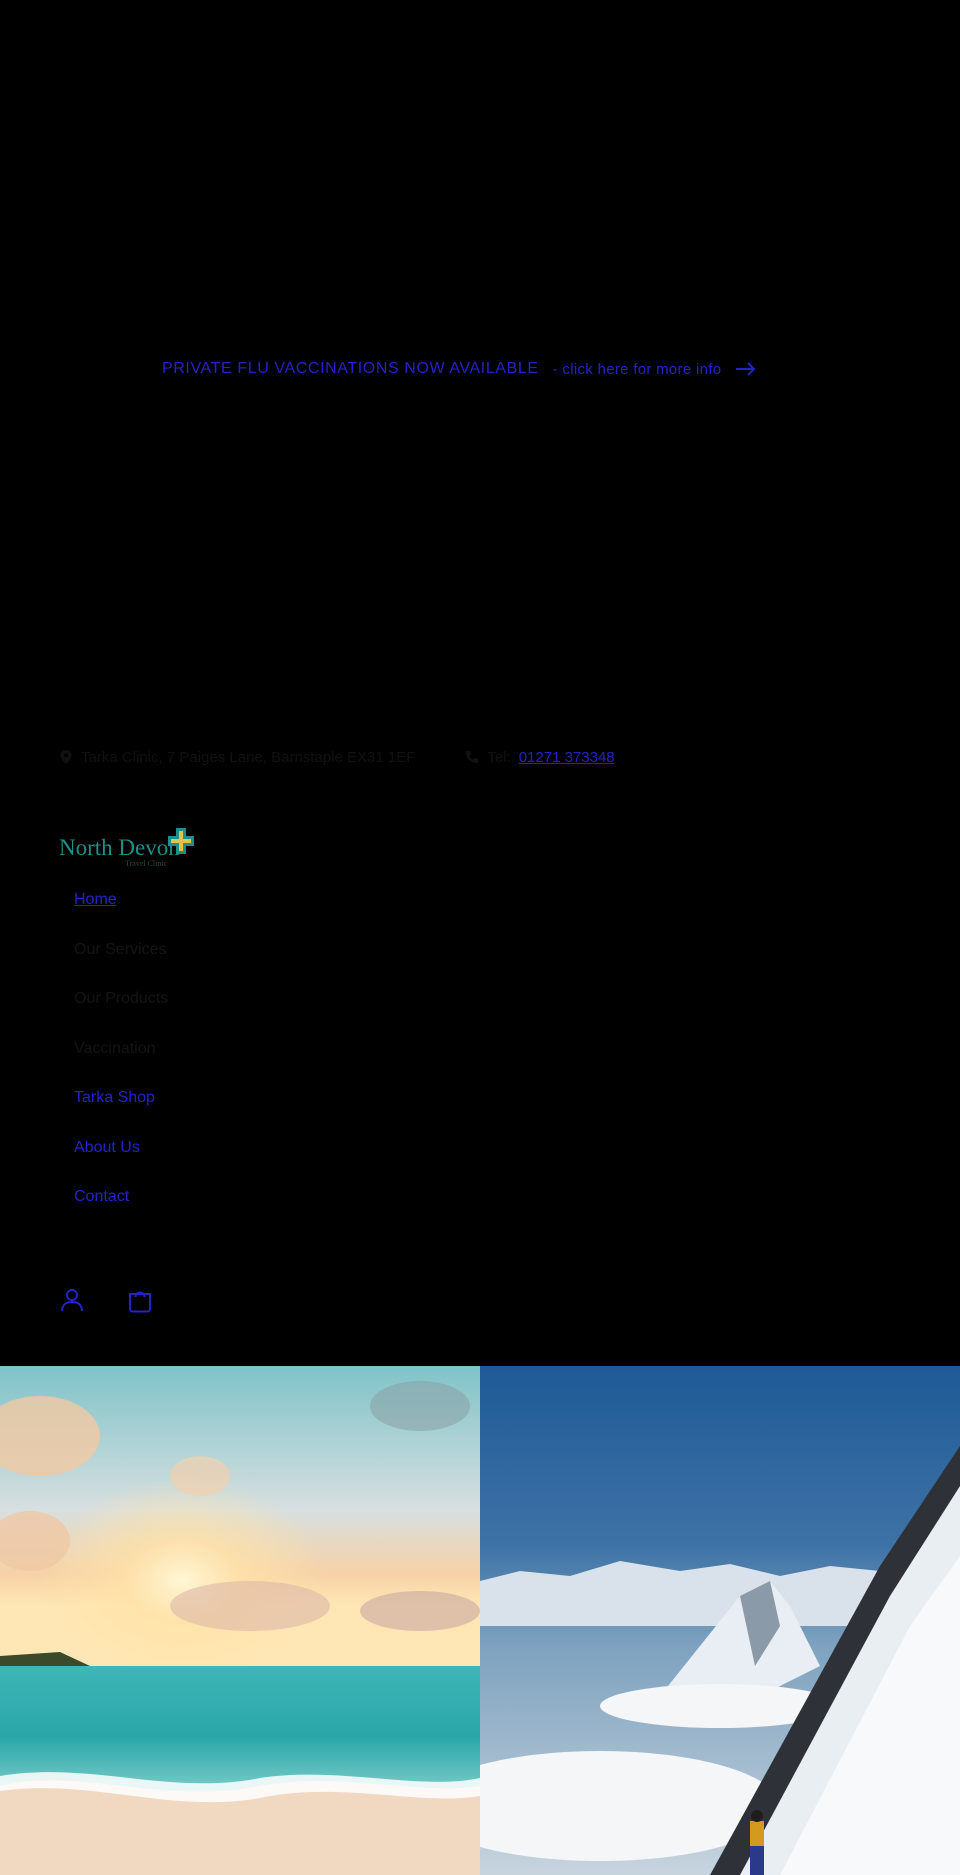 The image size is (960, 1875). I want to click on phone-icon, so click(472, 757).